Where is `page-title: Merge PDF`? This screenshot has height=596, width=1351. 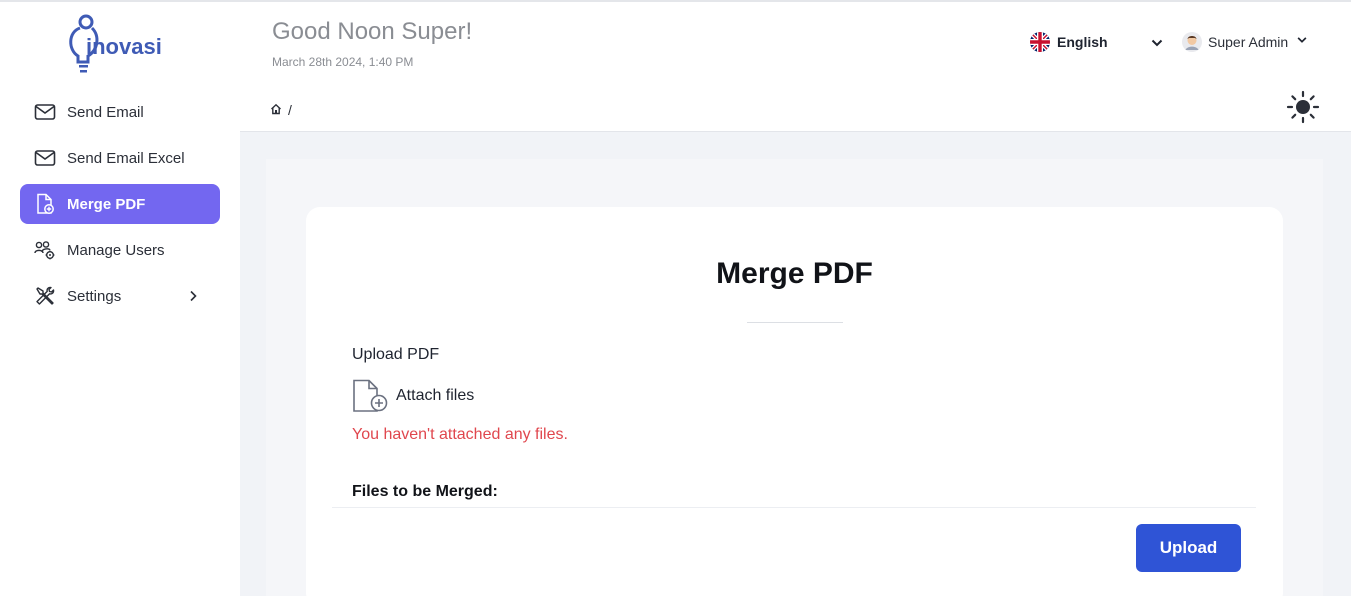
page-title: Merge PDF is located at coordinates (794, 273).